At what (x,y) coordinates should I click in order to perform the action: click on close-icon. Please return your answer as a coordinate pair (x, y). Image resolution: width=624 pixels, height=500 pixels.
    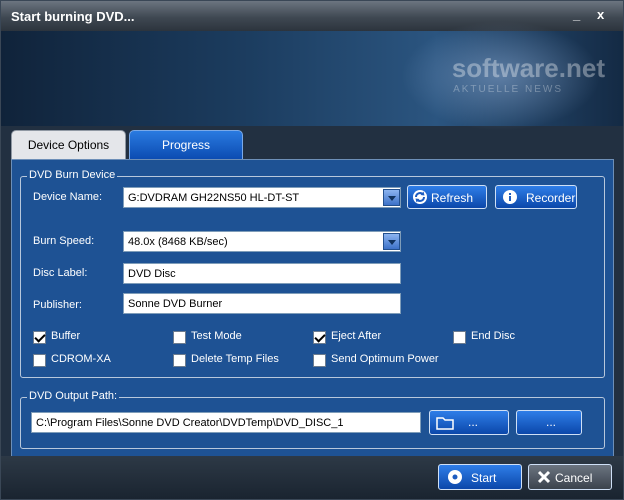
    Looking at the image, I should click on (544, 477).